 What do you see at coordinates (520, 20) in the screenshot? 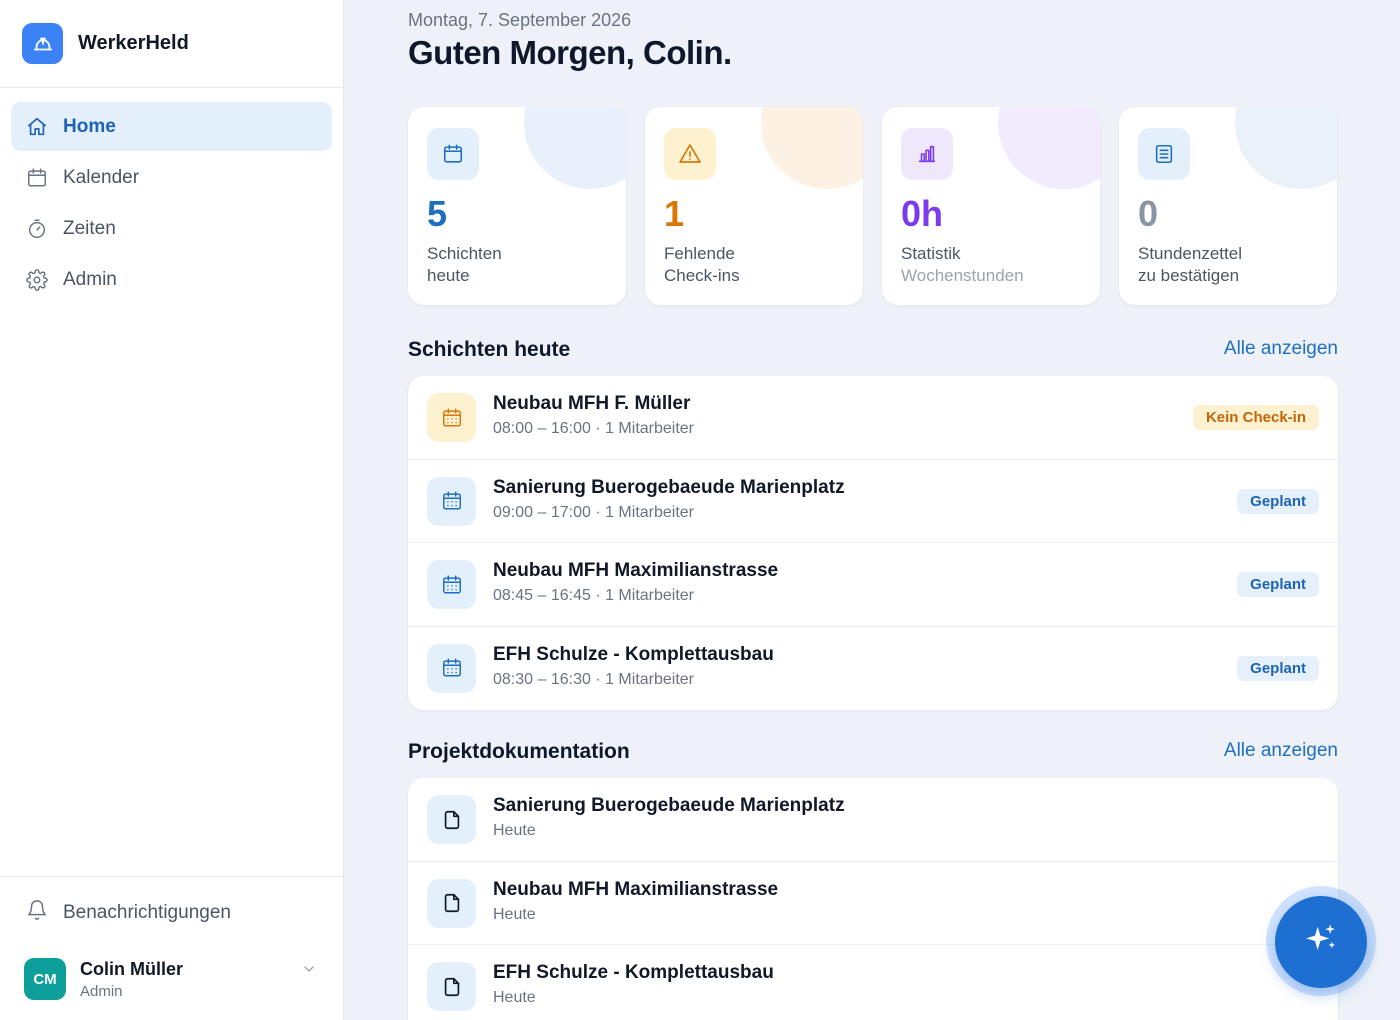
I see `current-date: Montag, 7. September 2026` at bounding box center [520, 20].